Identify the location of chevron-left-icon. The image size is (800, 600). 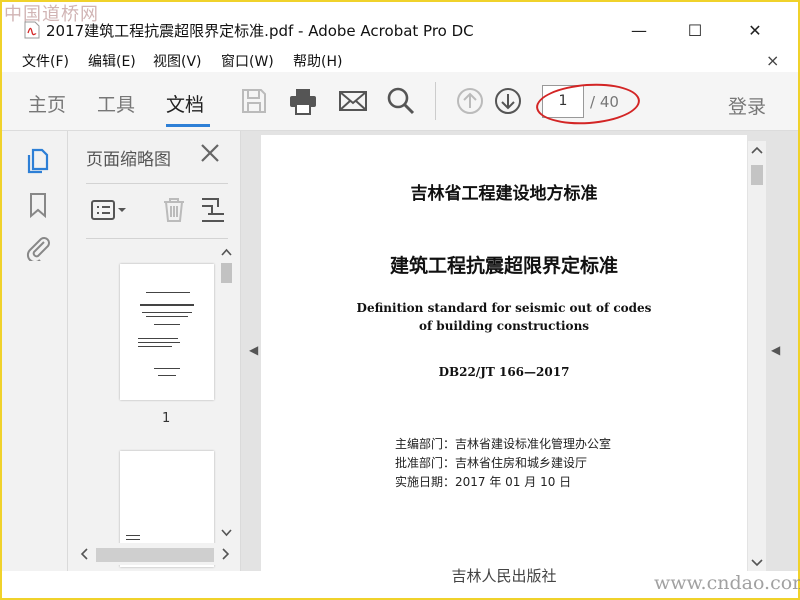
(84, 554).